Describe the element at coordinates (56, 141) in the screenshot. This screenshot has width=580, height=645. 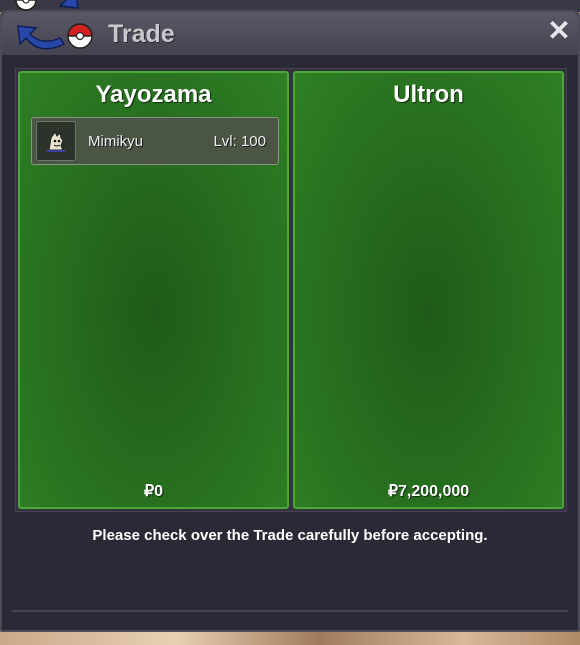
I see `mimikyu-sprite-icon` at that location.